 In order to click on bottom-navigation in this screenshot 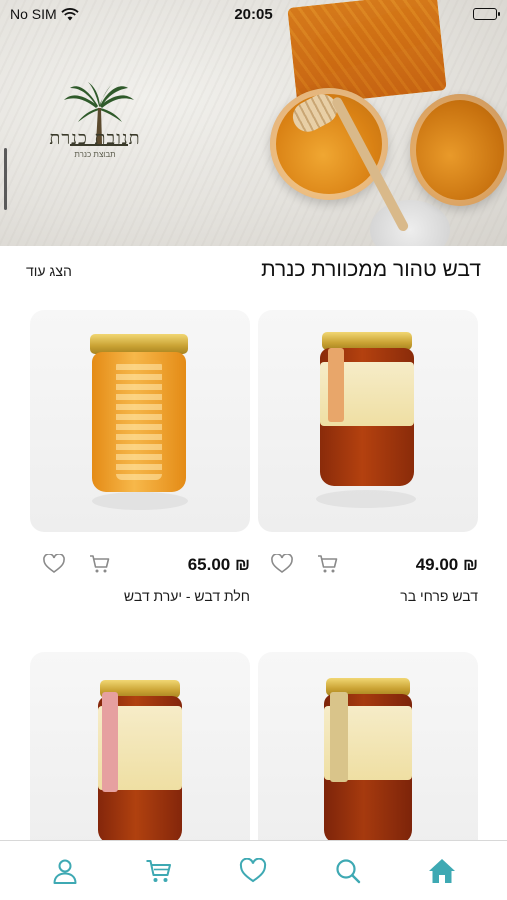, I will do `click(253, 870)`.